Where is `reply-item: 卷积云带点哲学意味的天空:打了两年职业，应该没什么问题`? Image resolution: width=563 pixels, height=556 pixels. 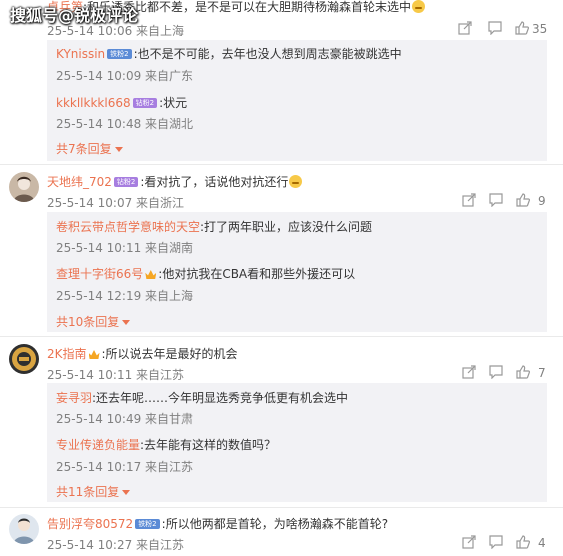
reply-item: 卷积云带点哲学意味的天空:打了两年职业，应该没什么问题 is located at coordinates (214, 226).